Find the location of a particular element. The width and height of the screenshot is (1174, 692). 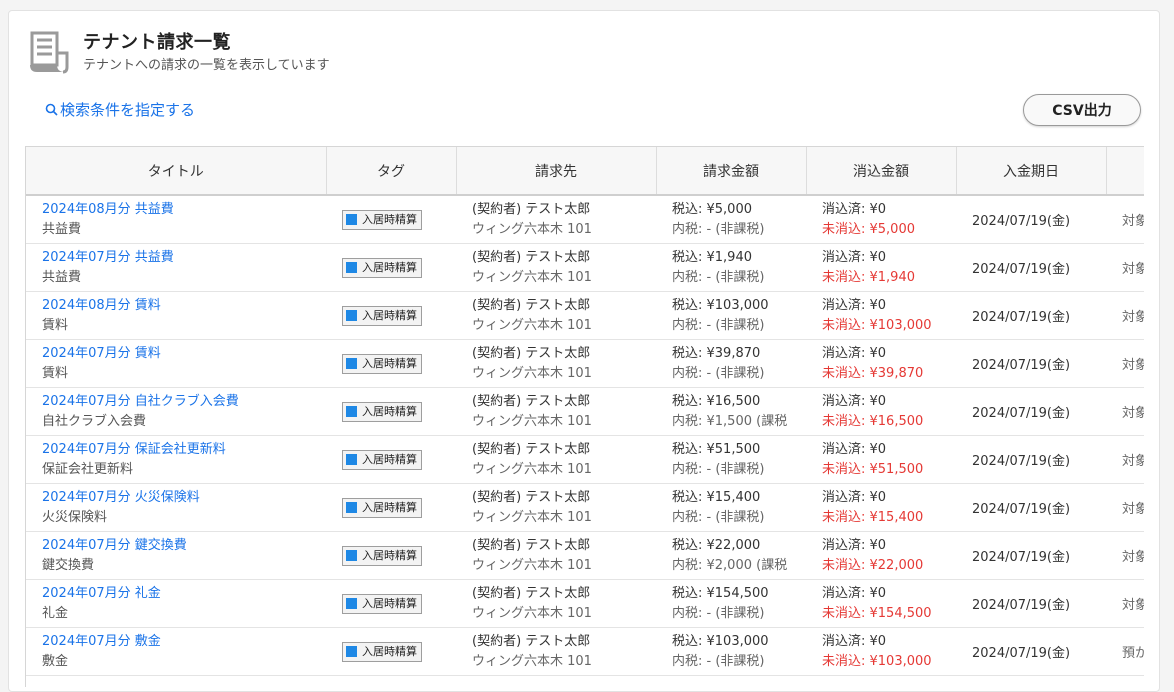

header-extra is located at coordinates (1125, 171).